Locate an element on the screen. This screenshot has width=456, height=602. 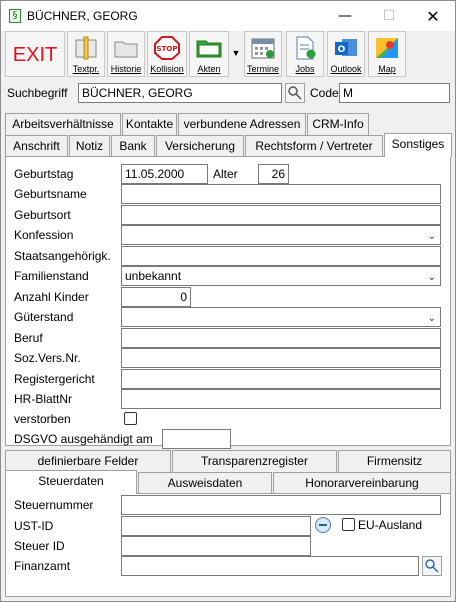
text-icon is located at coordinates (86, 48).